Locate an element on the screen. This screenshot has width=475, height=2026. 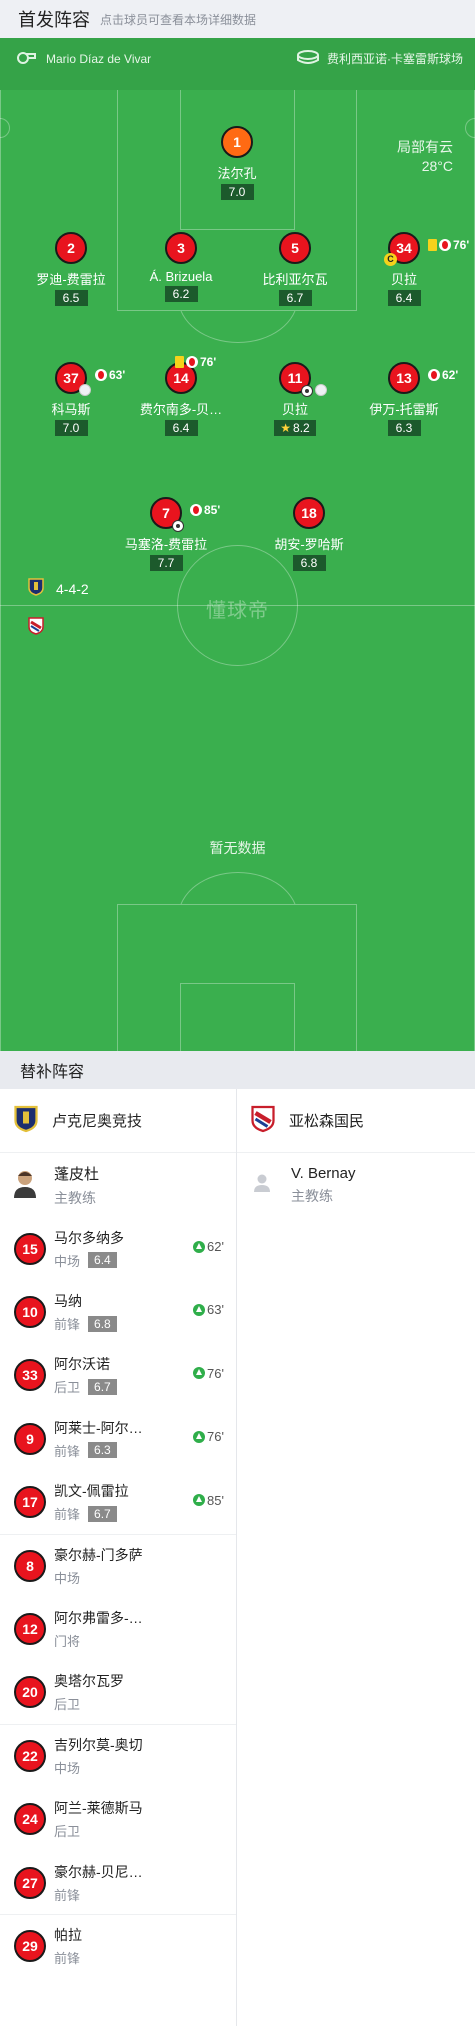
player-name: 法尔孔 is located at coordinates (237, 173).